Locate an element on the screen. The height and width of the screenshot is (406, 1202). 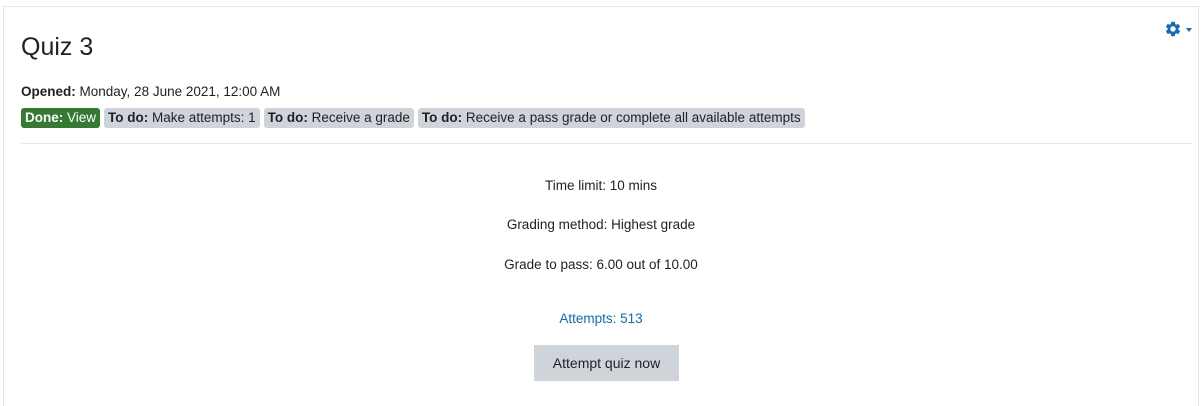
completion-badge-make-attempts: To do: Make attempts: 1 is located at coordinates (182, 118).